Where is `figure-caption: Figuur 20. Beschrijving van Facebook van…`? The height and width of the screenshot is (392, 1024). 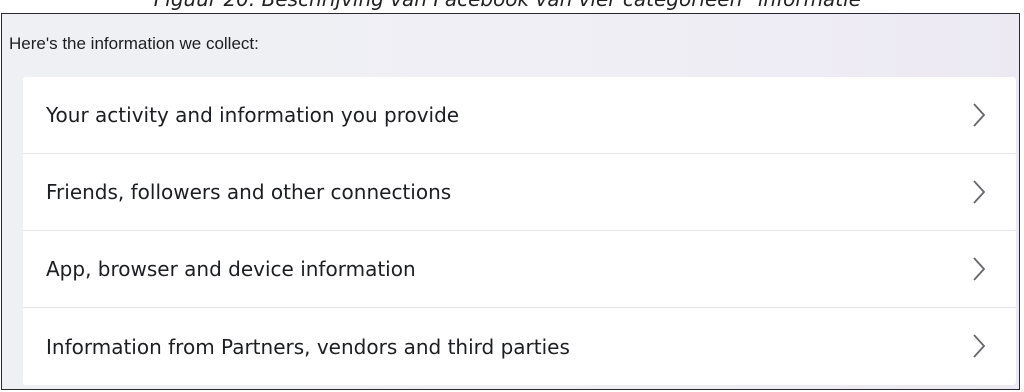
figure-caption: Figuur 20. Beschrijving van Facebook van… is located at coordinates (512, 5).